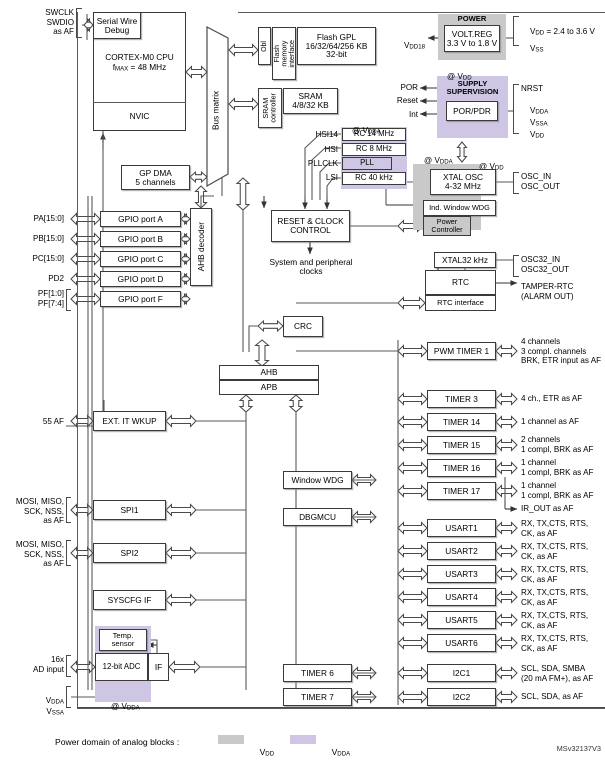 The width and height of the screenshot is (605, 768). What do you see at coordinates (547, 508) in the screenshot?
I see `ir-out-label: IR_OUT as AF` at bounding box center [547, 508].